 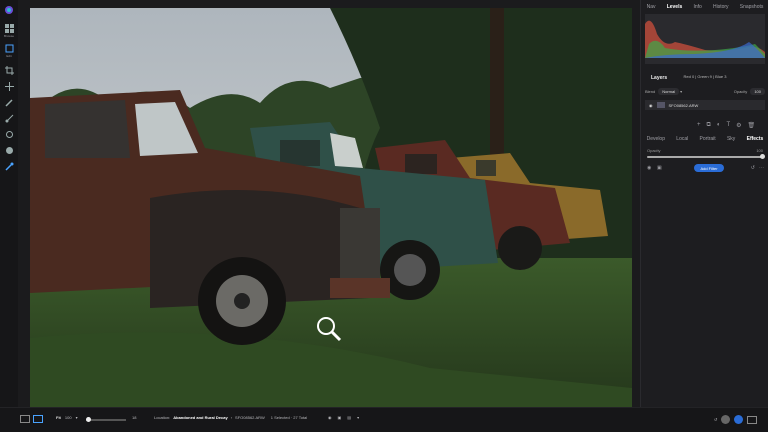 What do you see at coordinates (200, 417) in the screenshot?
I see `location-value: Abandoned and Rural Decay` at bounding box center [200, 417].